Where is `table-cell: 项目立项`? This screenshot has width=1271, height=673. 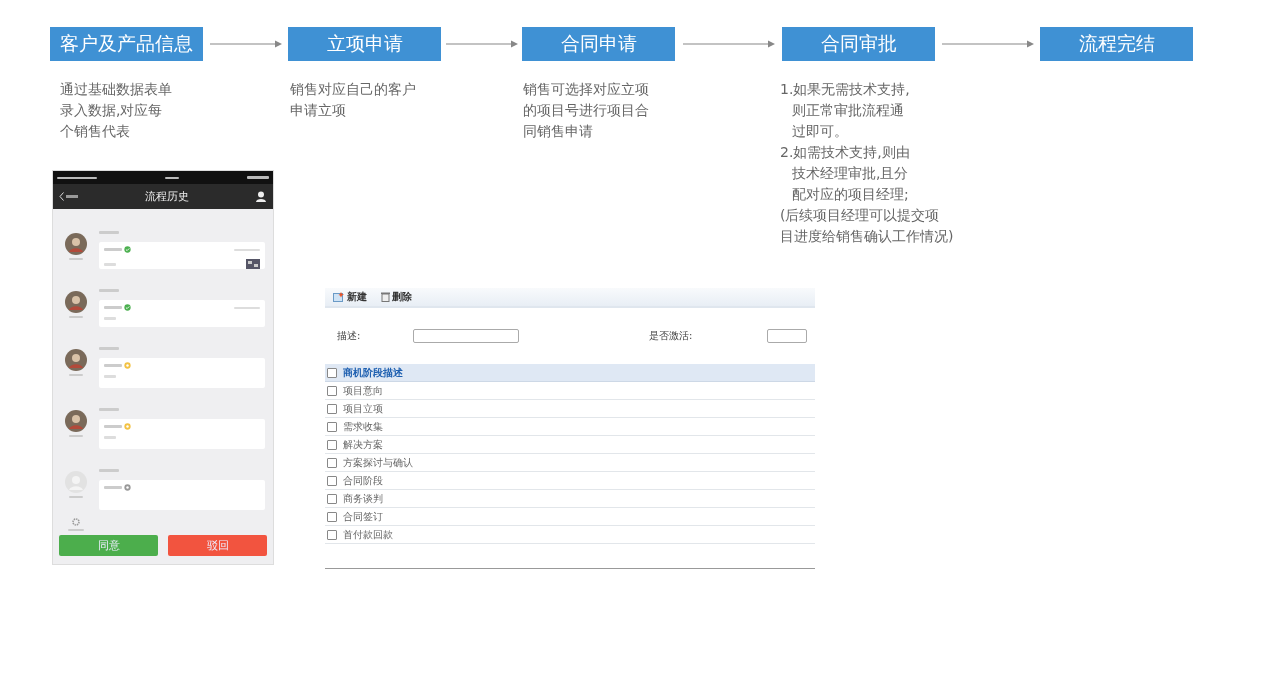
table-cell: 项目立项 is located at coordinates (363, 408).